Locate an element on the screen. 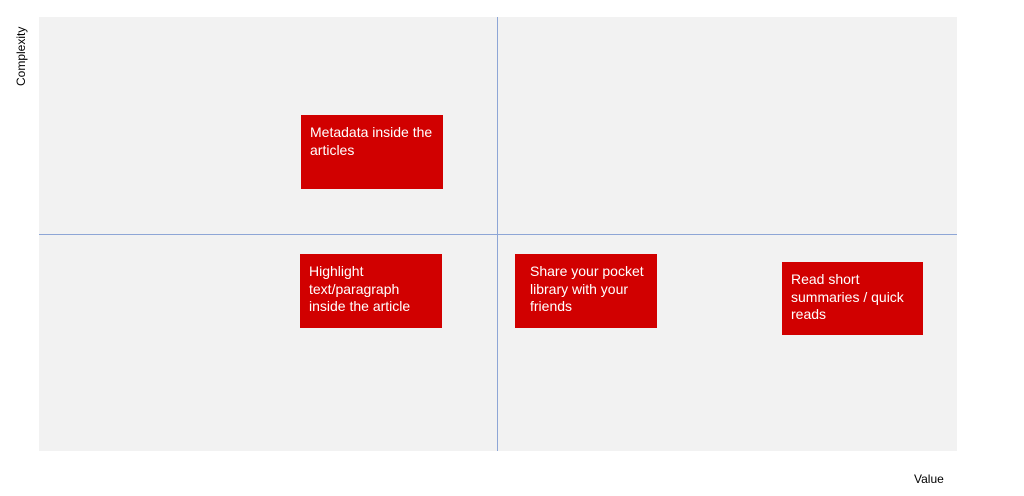 This screenshot has height=496, width=1024. x-axis-label: Value is located at coordinates (929, 479).